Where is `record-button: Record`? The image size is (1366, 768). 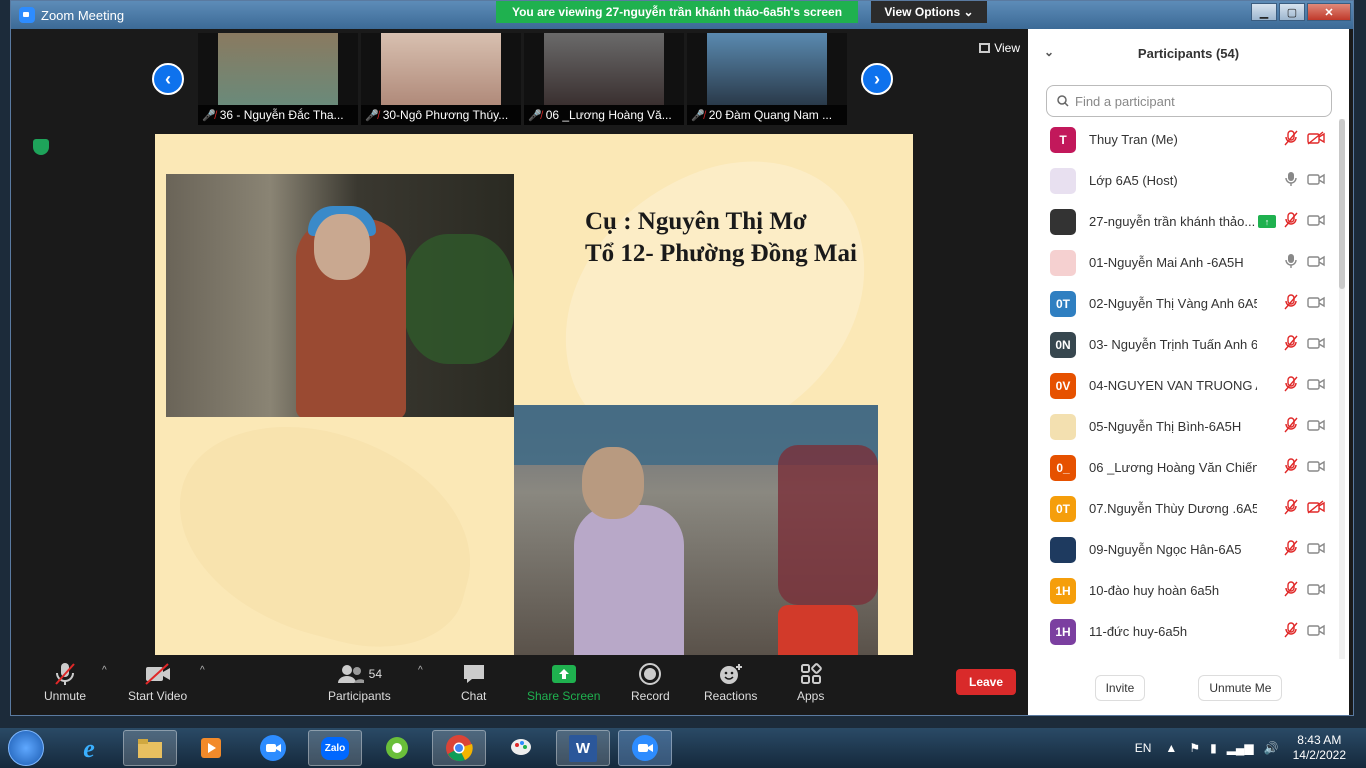
record-button: Record is located at coordinates (650, 681).